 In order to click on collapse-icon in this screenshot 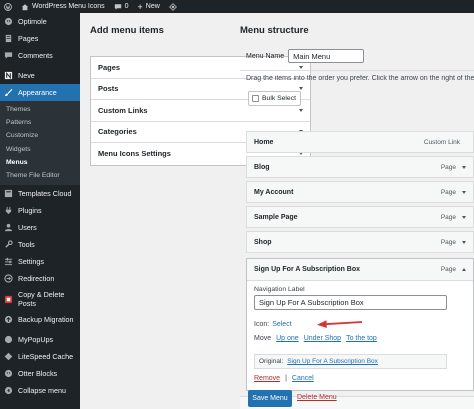, I will do `click(8, 391)`.